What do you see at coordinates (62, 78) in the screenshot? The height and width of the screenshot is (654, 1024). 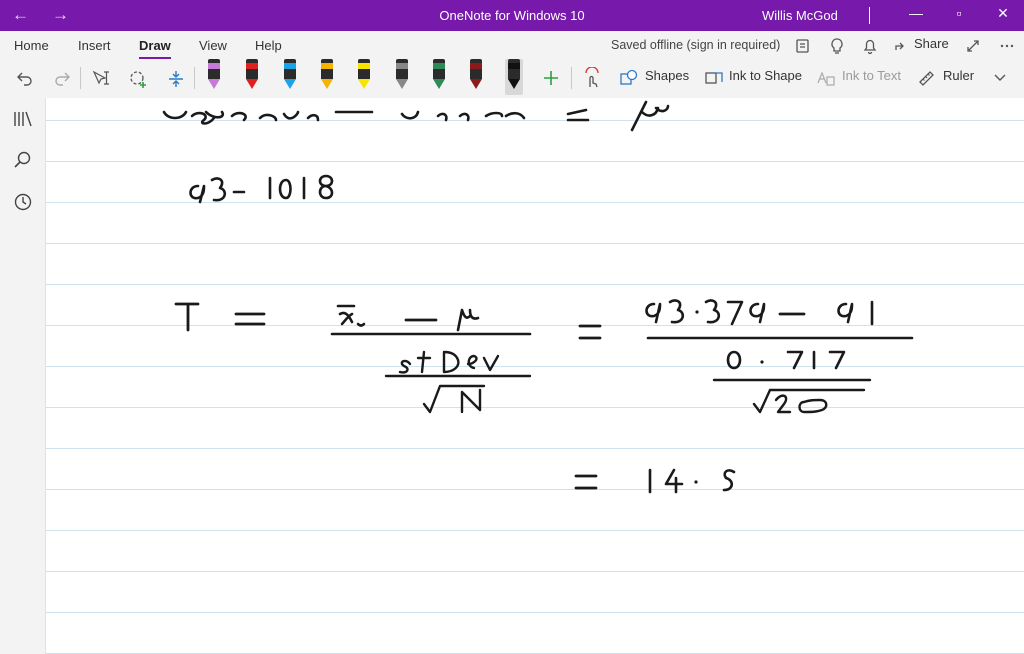 I see `redo-icon` at bounding box center [62, 78].